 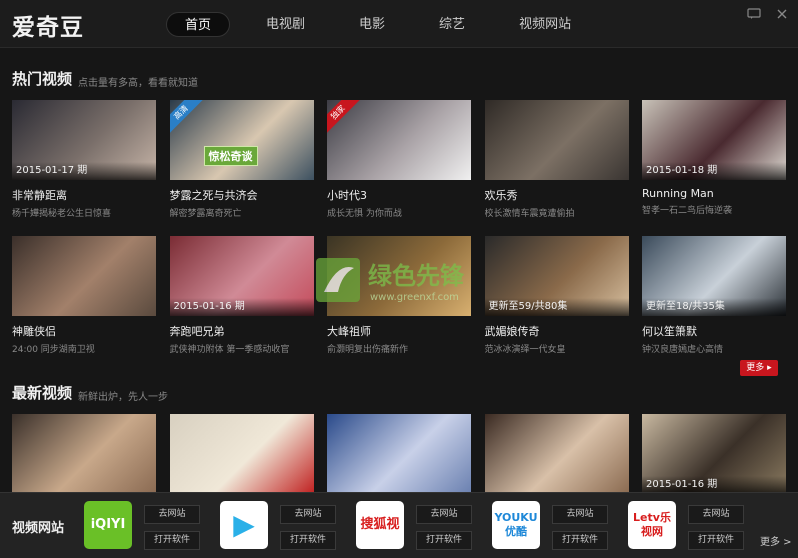 I want to click on video-card: 神雕侠侣 24:00 同步湖南卫视, so click(x=84, y=295).